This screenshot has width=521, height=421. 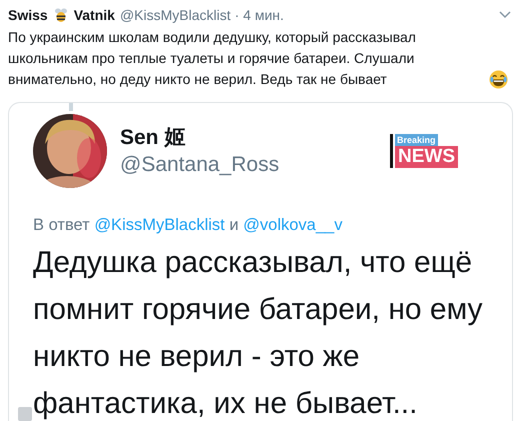 I want to click on author-name: Vatnik, so click(x=94, y=15).